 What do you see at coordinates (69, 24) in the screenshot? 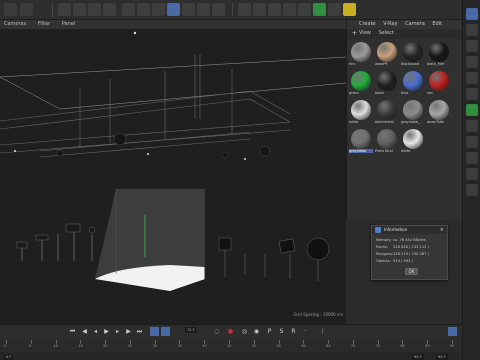
I see `viewport-menu-panel: Panel` at bounding box center [69, 24].